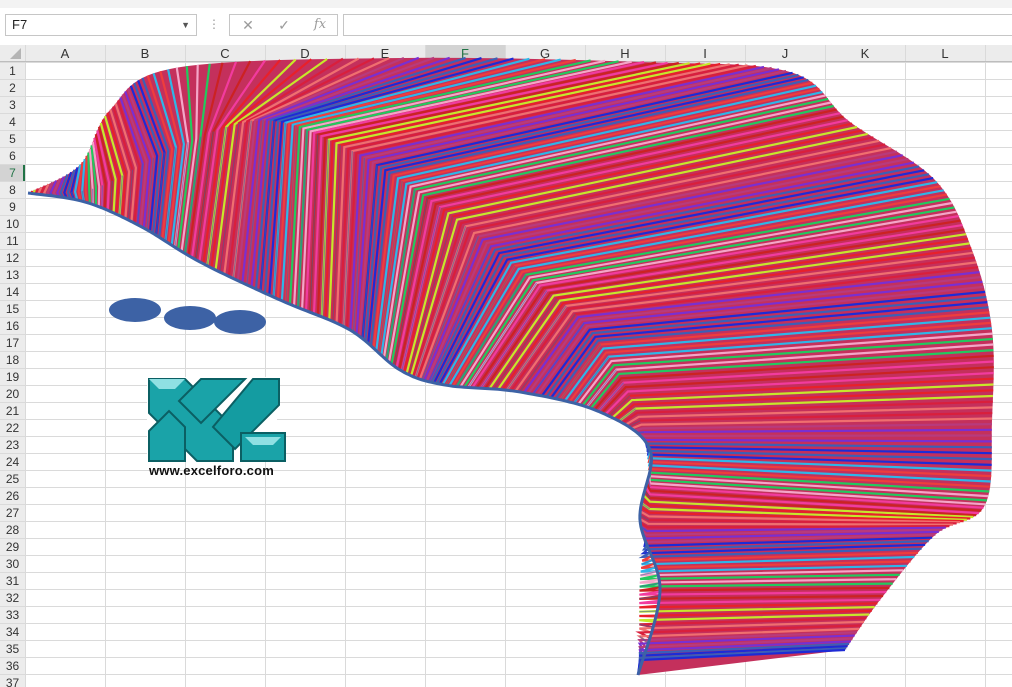 This screenshot has height=687, width=1012. What do you see at coordinates (214, 24) in the screenshot?
I see `more-options-icon: ⋮` at bounding box center [214, 24].